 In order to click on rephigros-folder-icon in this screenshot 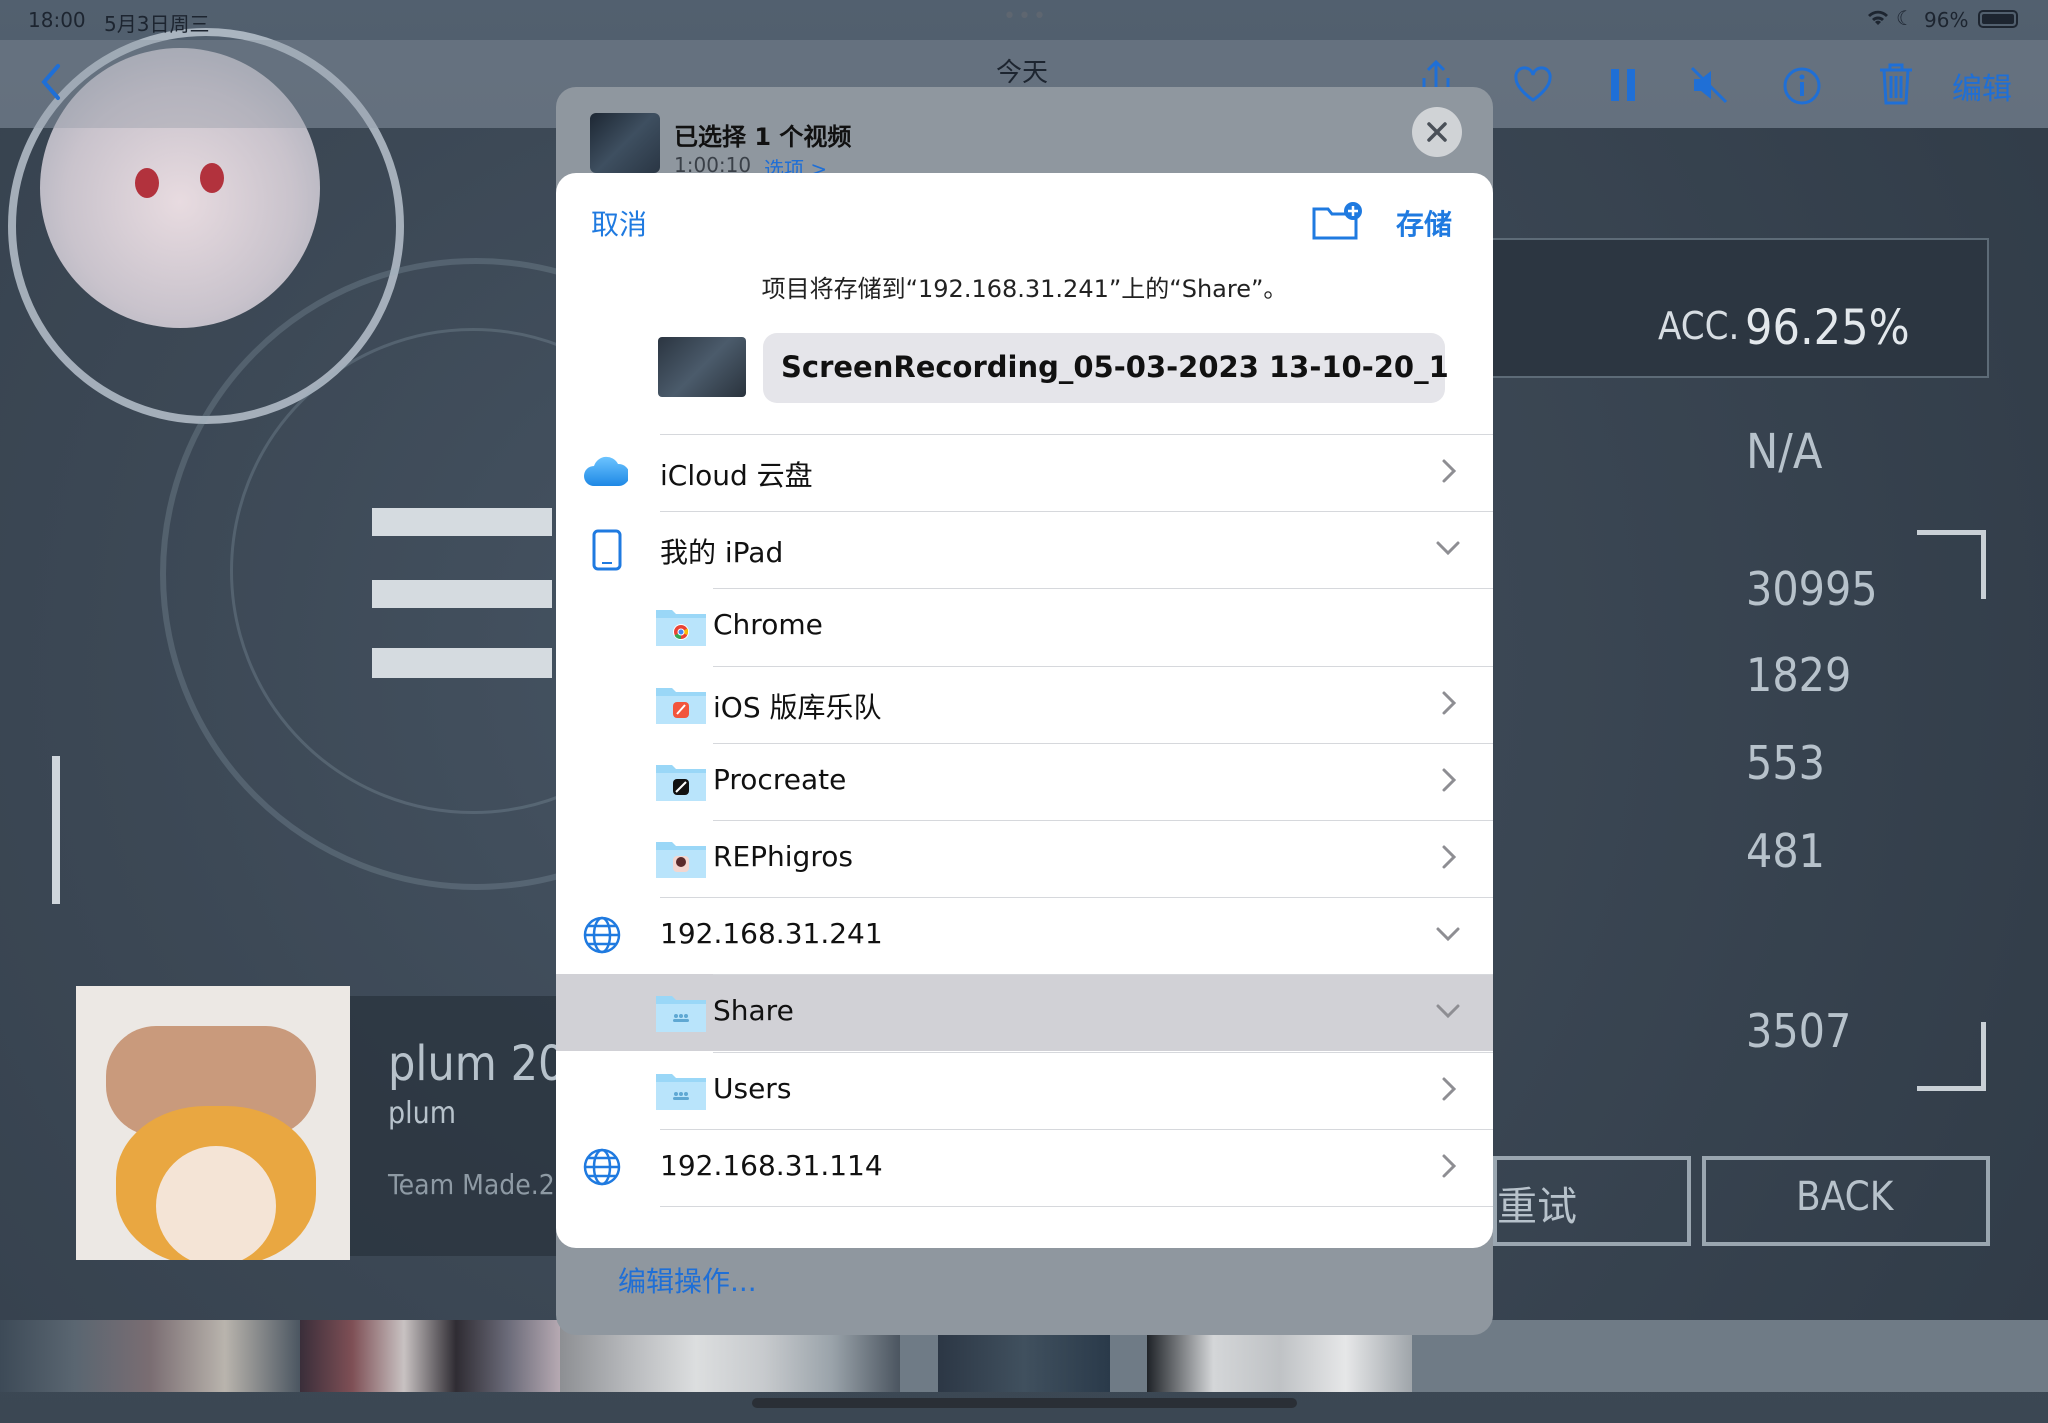, I will do `click(681, 859)`.